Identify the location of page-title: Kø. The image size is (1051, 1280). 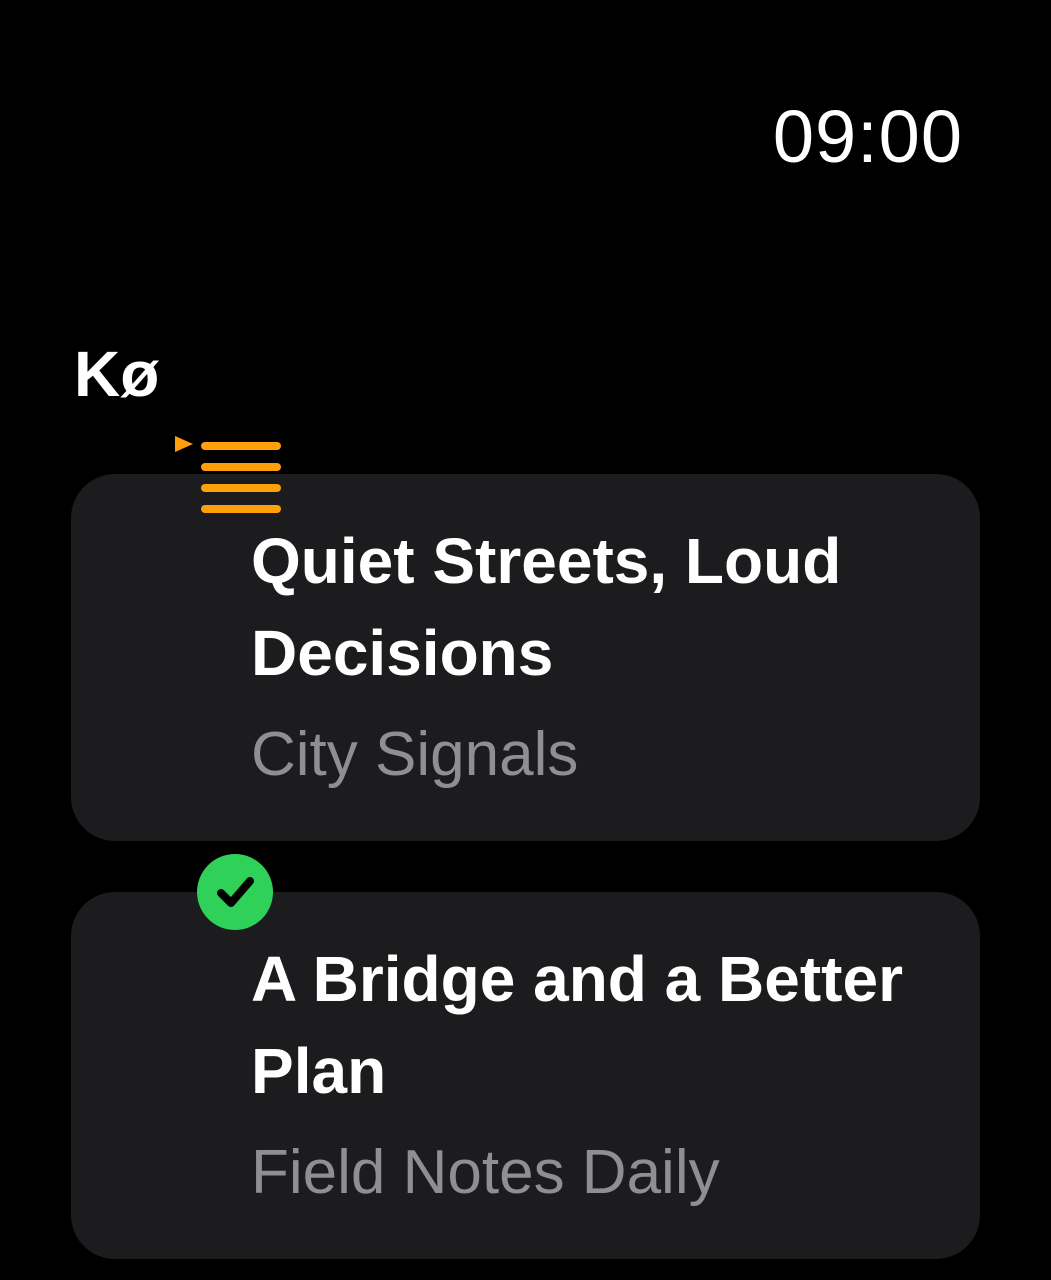
(117, 374).